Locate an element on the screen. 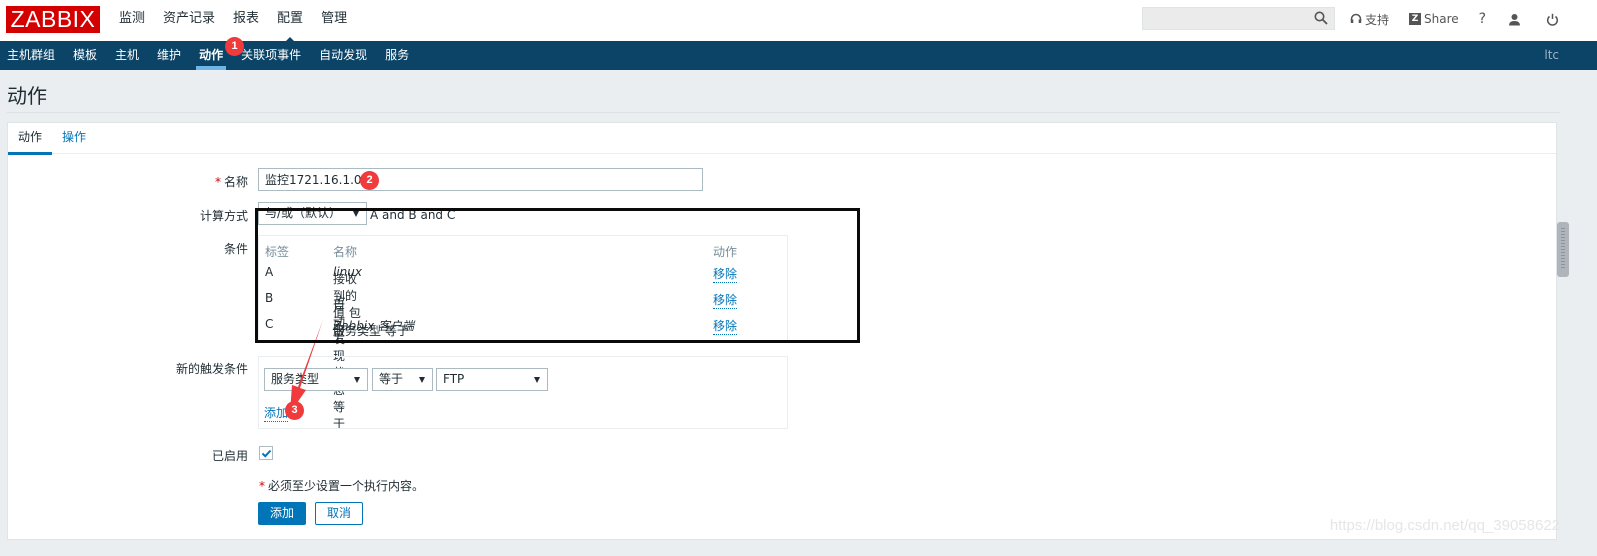 This screenshot has width=1597, height=556. calc-label: 计算方式 is located at coordinates (223, 216).